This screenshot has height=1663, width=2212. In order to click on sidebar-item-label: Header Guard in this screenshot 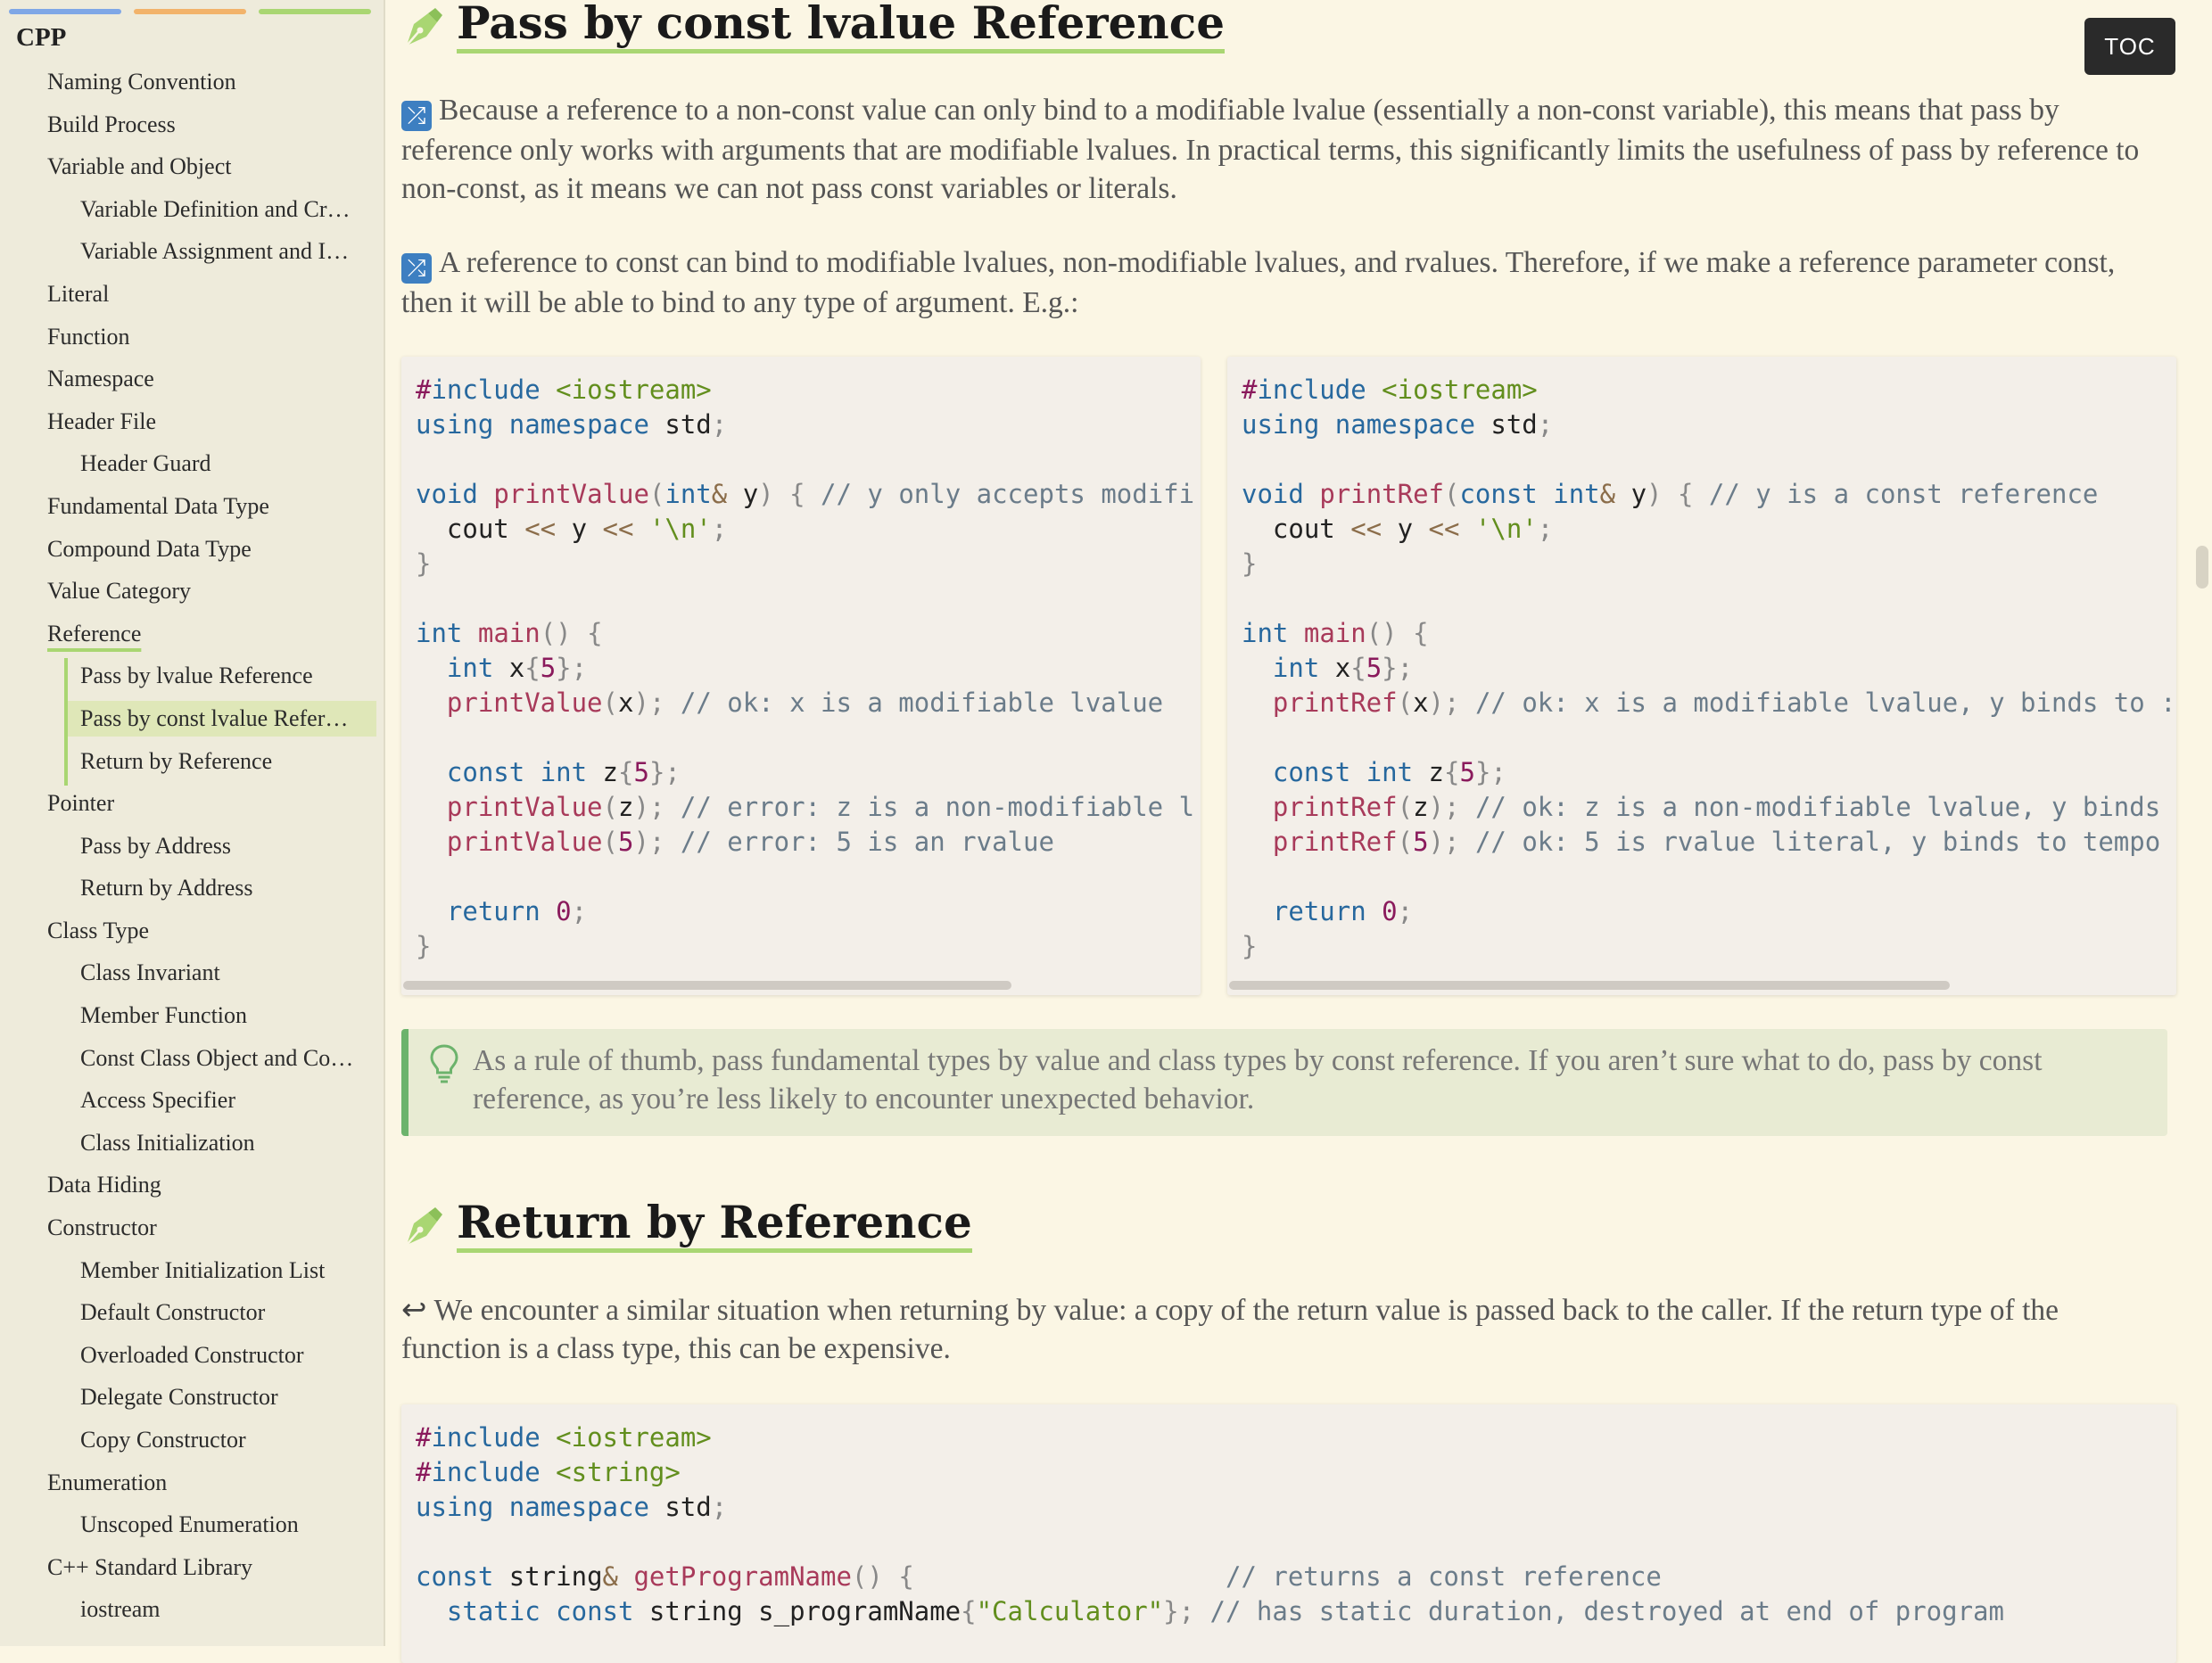, I will do `click(146, 463)`.